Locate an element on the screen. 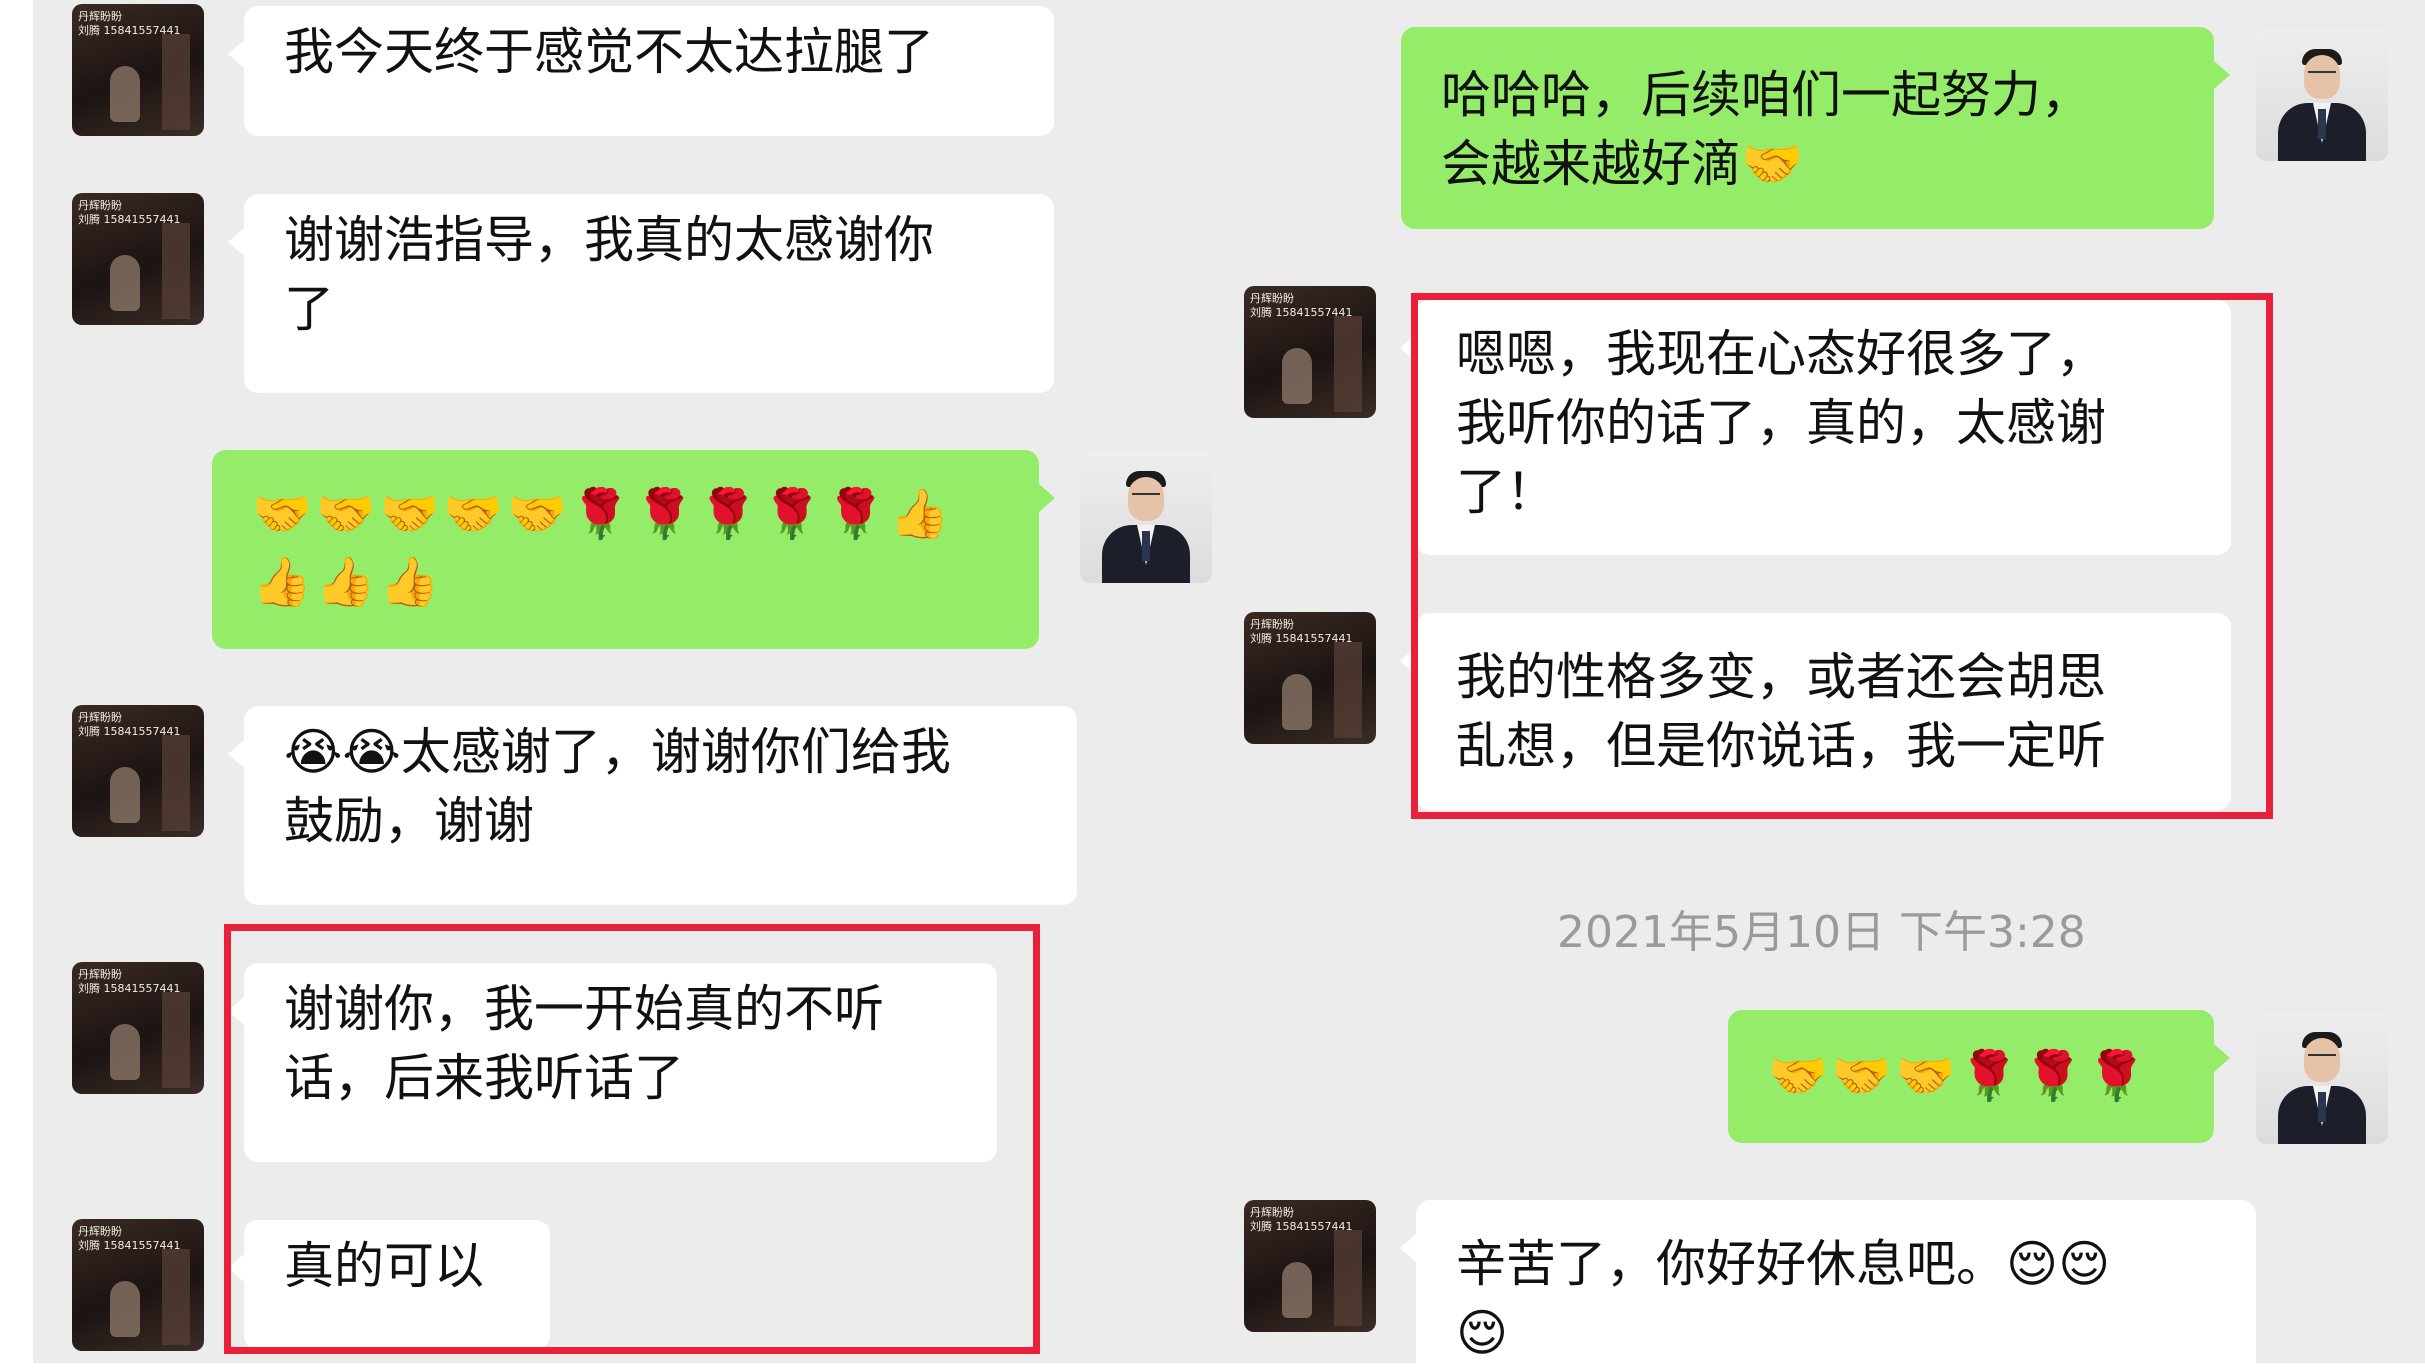 This screenshot has height=1368, width=2425. message-bubble: 辛苦了，你好好休息吧。😌😌 😌 is located at coordinates (1828, 1281).